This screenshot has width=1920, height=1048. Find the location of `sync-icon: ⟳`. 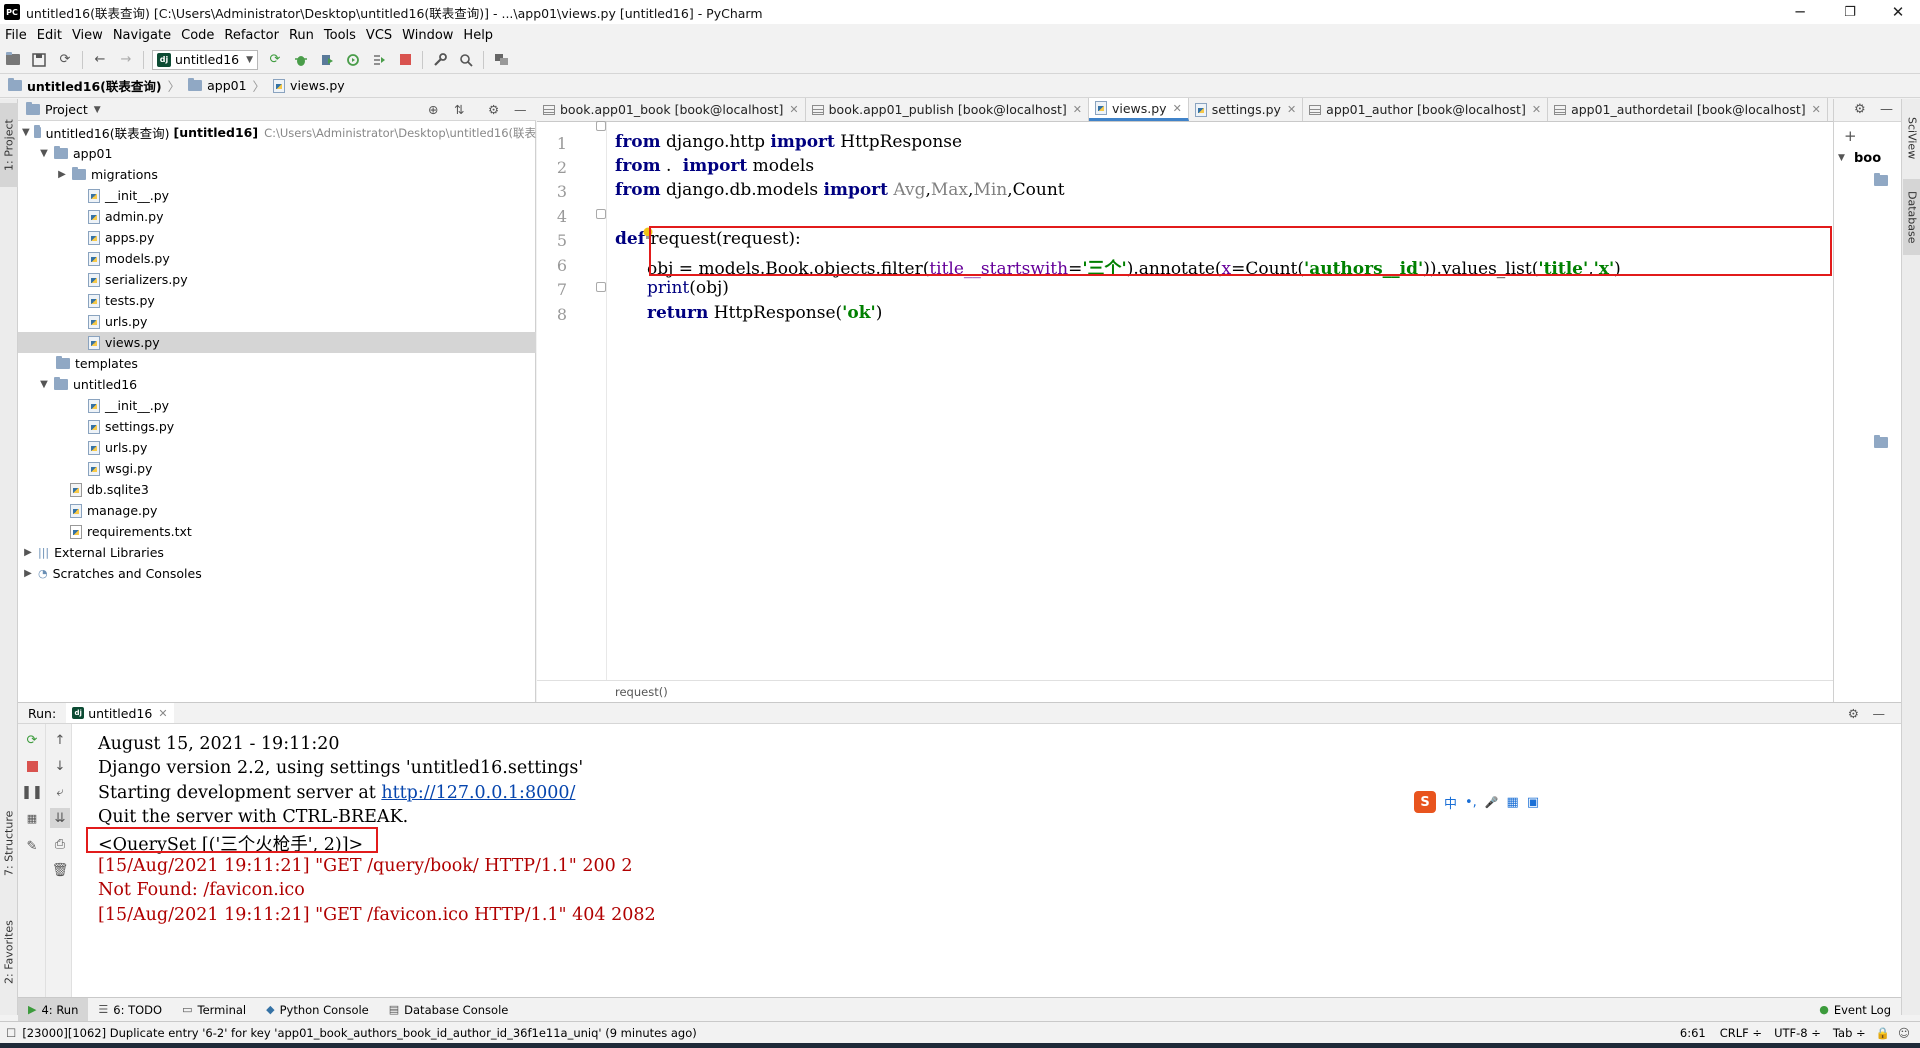

sync-icon: ⟳ is located at coordinates (65, 60).